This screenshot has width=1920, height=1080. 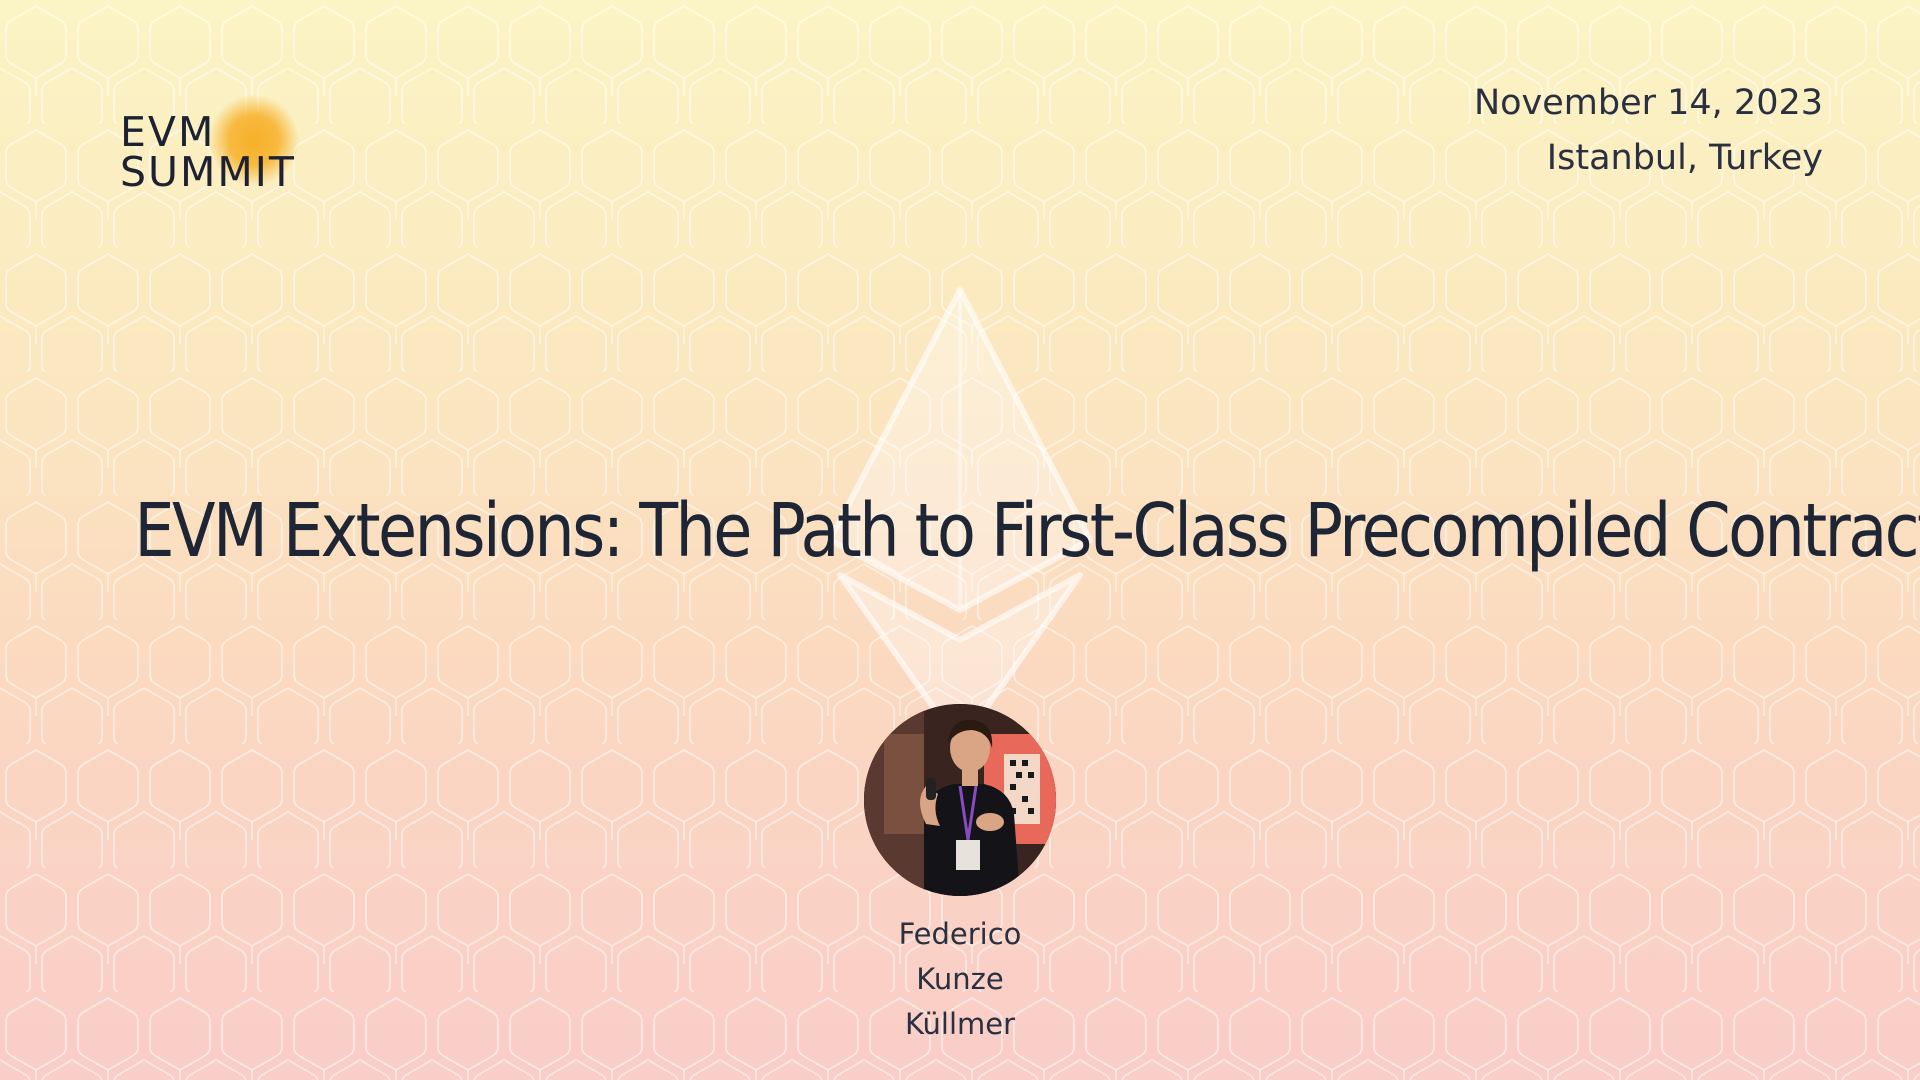 I want to click on event-info: November 14, 2023 Istanbul, Turkey, so click(x=1648, y=131).